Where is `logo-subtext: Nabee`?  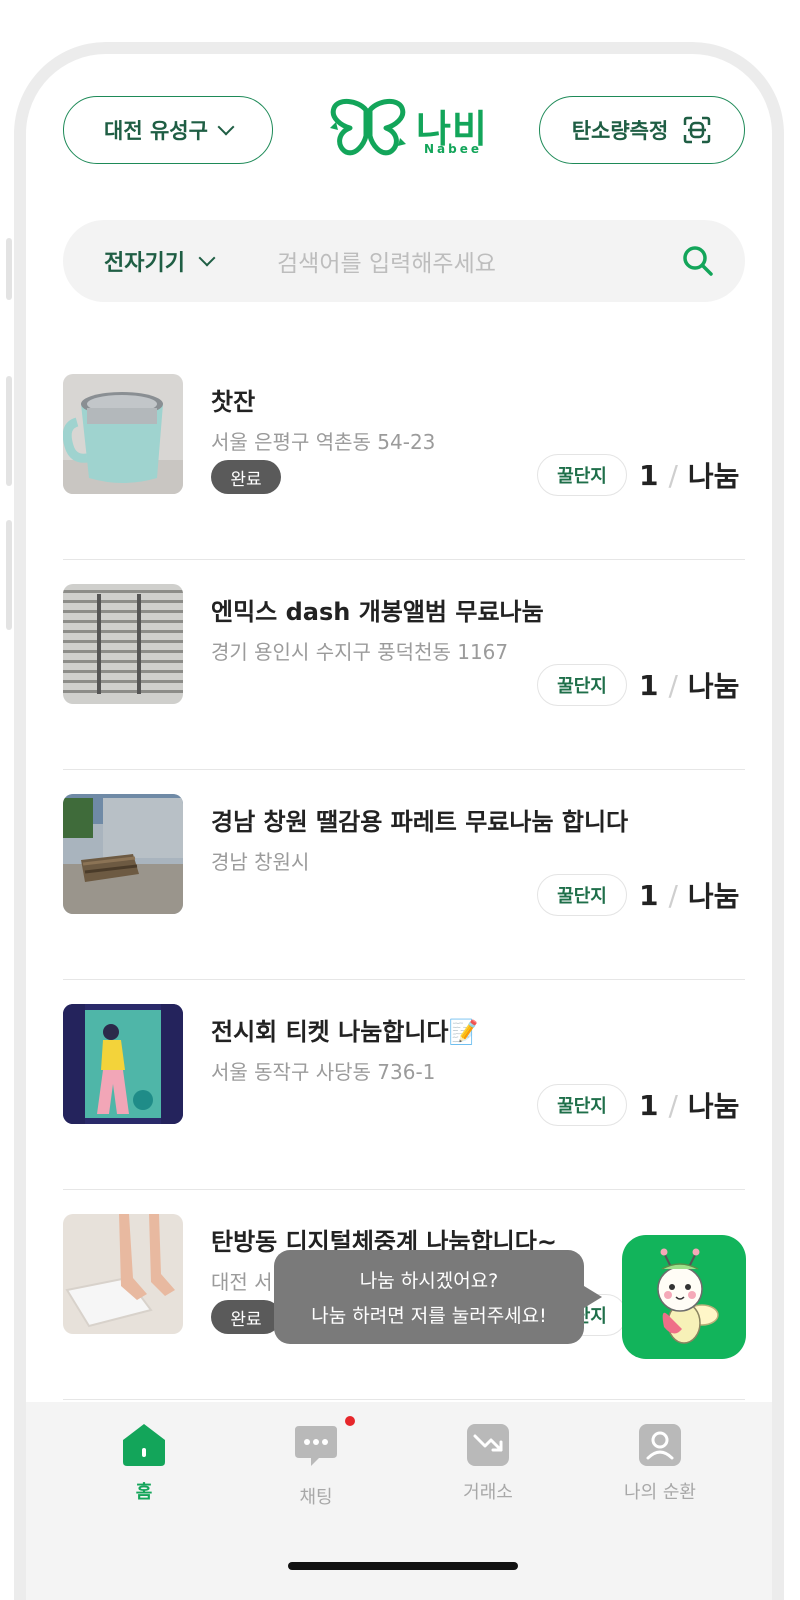 logo-subtext: Nabee is located at coordinates (453, 149).